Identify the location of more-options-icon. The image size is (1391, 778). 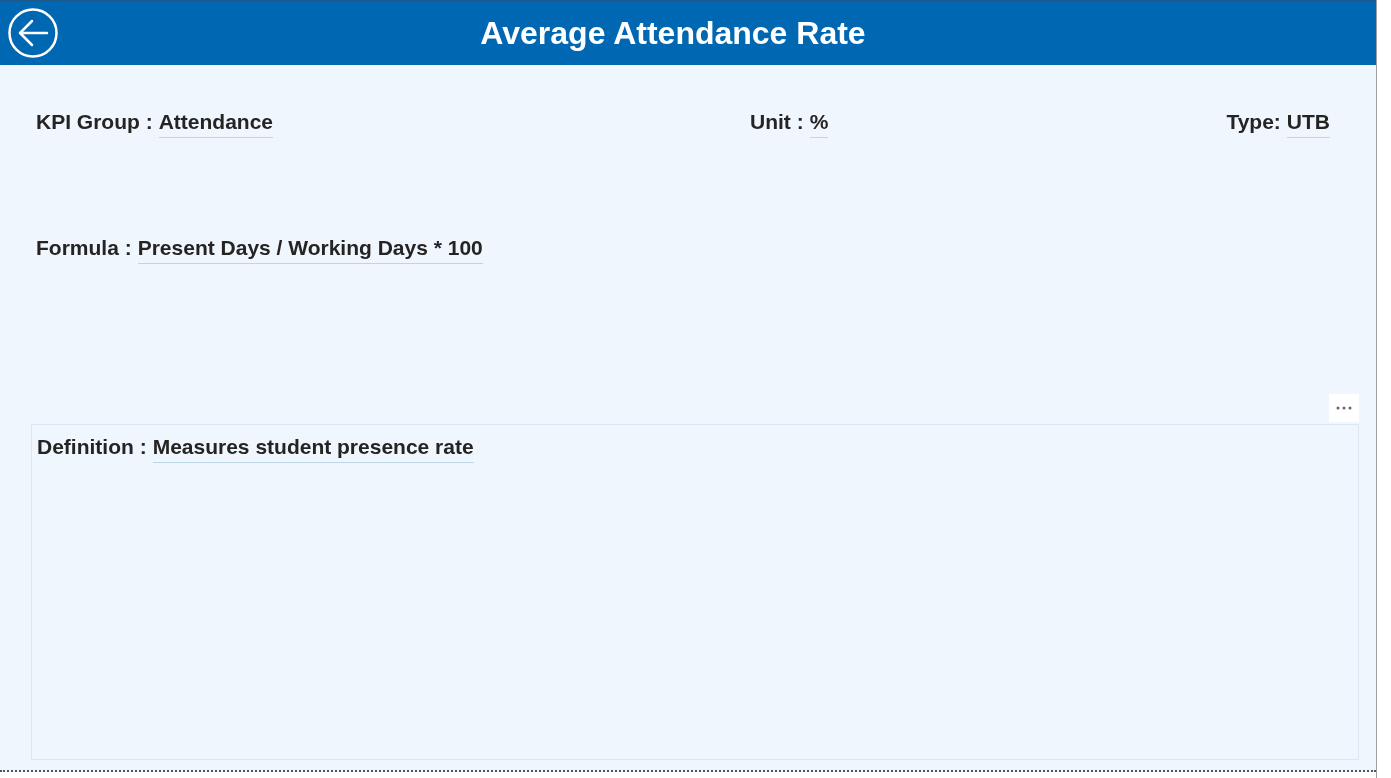
(1344, 408).